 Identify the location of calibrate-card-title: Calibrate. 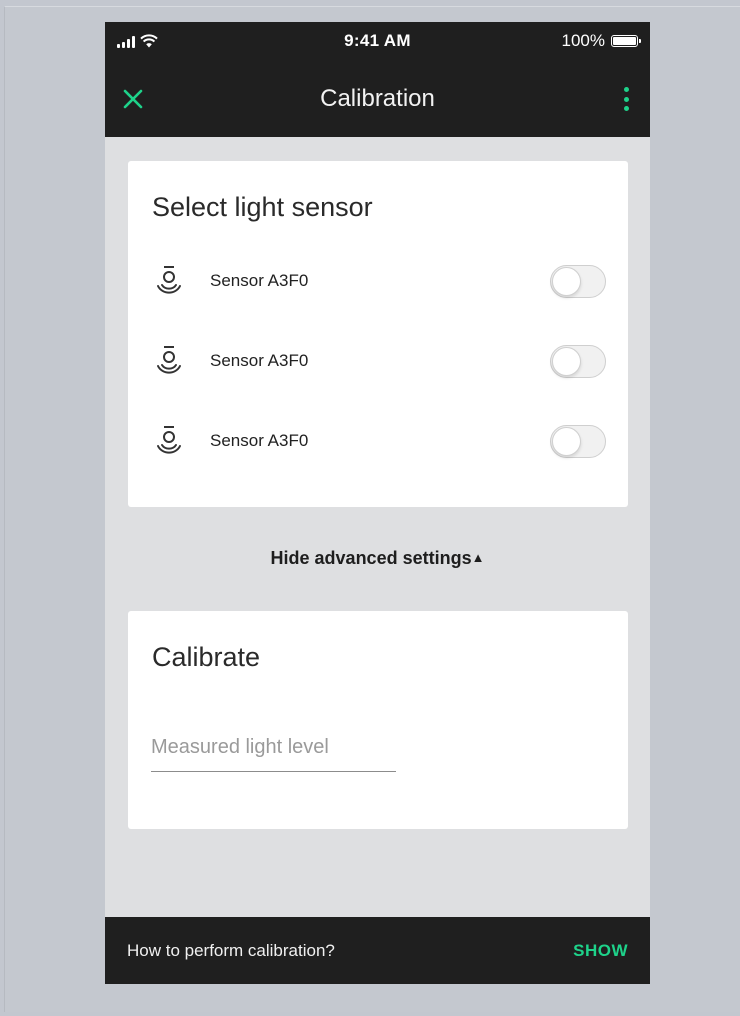
(206, 657).